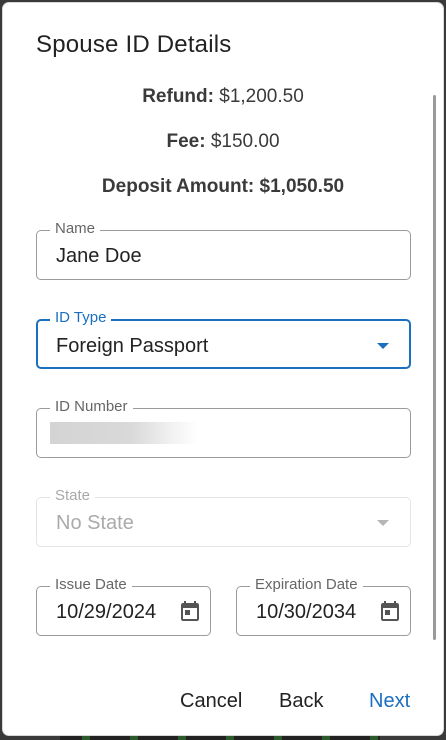 This screenshot has width=446, height=740. I want to click on expiration-date-field: Expiration Date 10/30/2034, so click(323, 606).